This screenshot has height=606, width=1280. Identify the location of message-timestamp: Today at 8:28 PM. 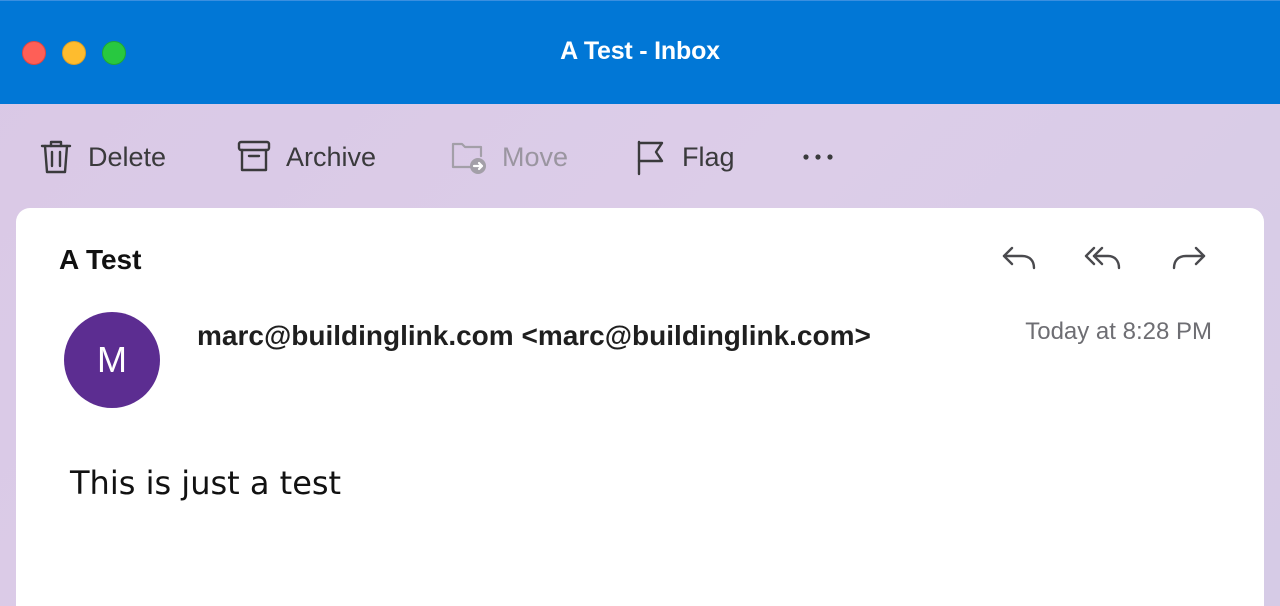
(1118, 331).